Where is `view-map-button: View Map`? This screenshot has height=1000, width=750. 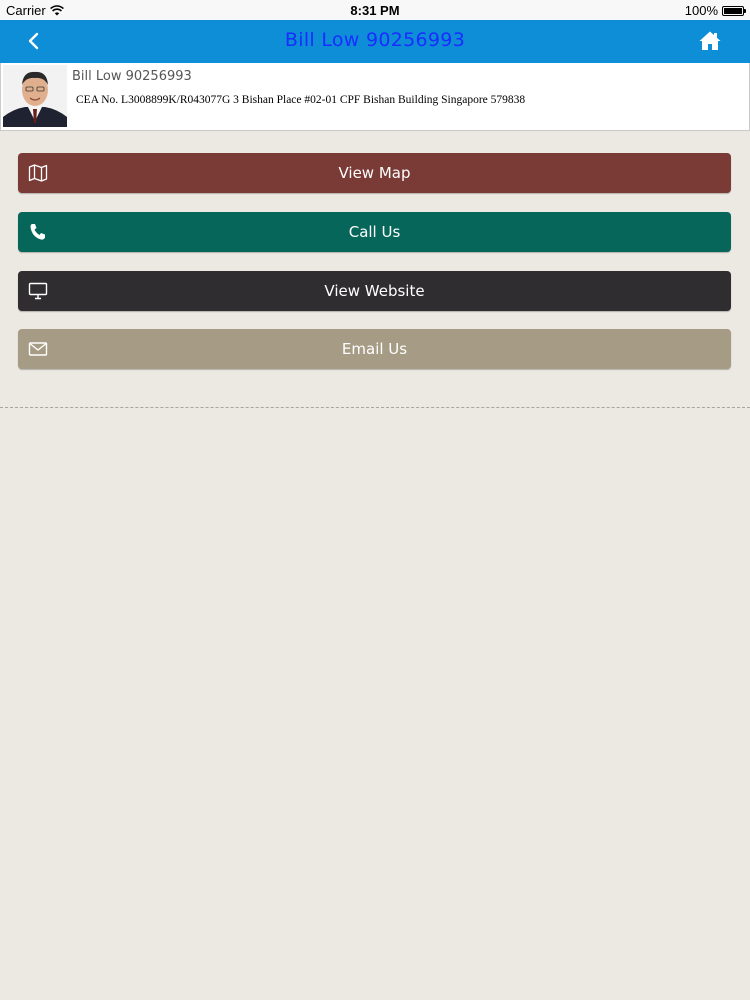 view-map-button: View Map is located at coordinates (374, 173).